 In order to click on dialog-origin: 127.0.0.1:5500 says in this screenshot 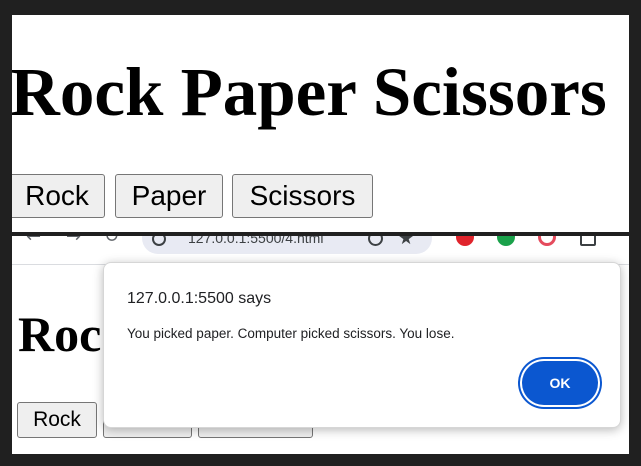, I will do `click(199, 298)`.